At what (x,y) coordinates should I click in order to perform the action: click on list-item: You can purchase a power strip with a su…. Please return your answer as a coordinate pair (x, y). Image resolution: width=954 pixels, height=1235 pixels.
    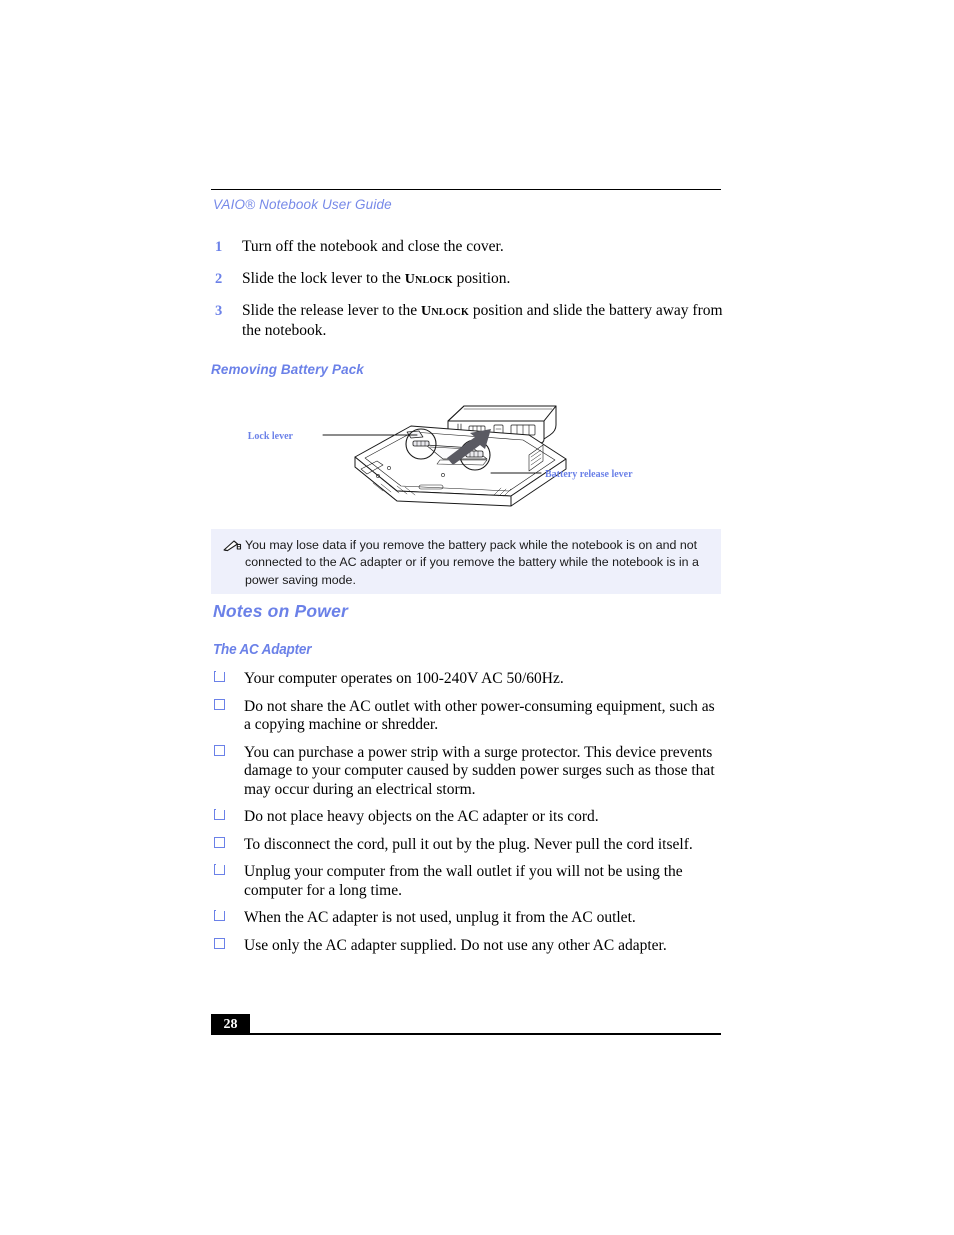
    Looking at the image, I should click on (467, 771).